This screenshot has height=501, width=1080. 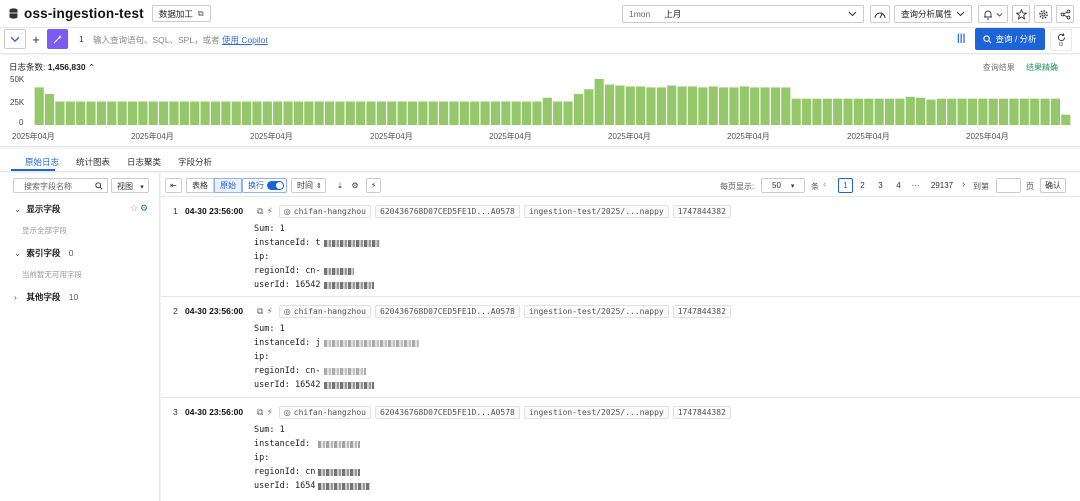 I want to click on show-fields-section: ⌄ 显示字段, so click(x=37, y=209).